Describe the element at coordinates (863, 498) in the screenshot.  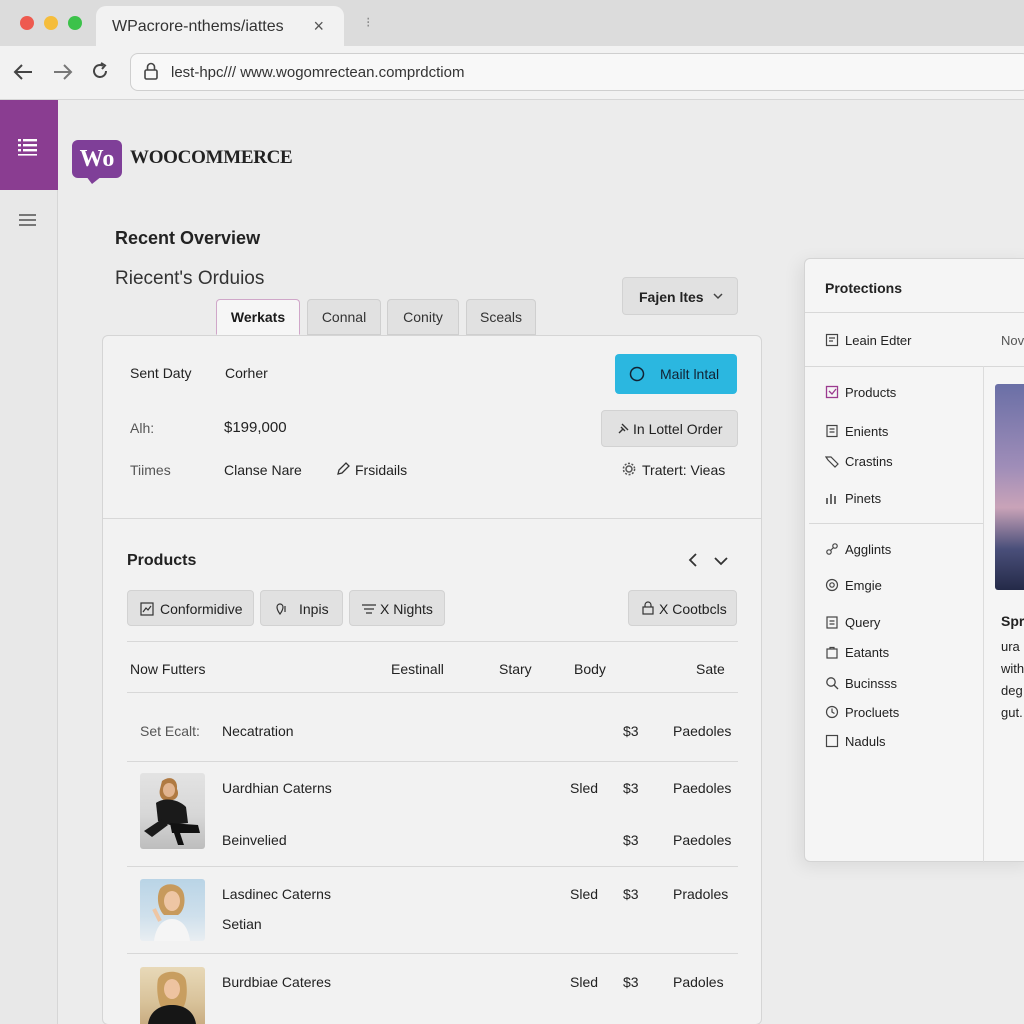
I see `panel-item-label: Pinets` at that location.